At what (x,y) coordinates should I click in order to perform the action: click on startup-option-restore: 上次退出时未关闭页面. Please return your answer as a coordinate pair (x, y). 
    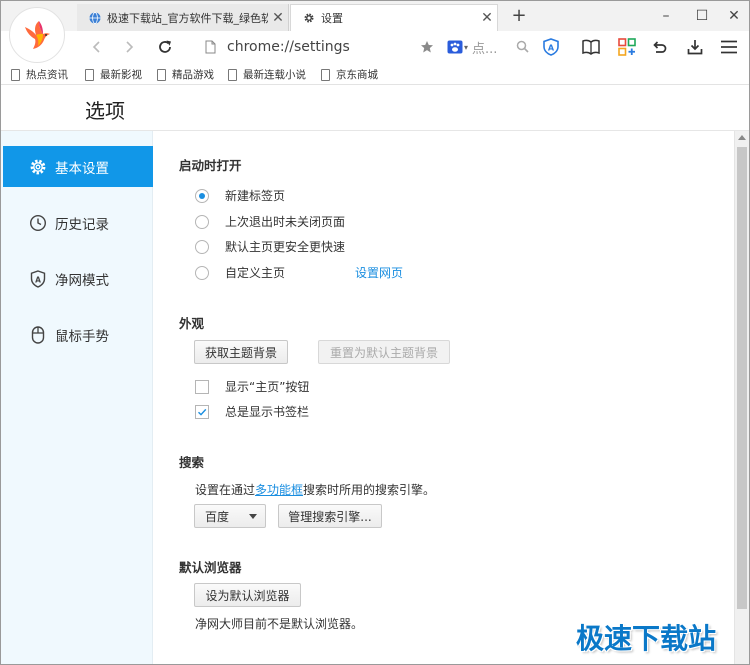
    Looking at the image, I should click on (270, 221).